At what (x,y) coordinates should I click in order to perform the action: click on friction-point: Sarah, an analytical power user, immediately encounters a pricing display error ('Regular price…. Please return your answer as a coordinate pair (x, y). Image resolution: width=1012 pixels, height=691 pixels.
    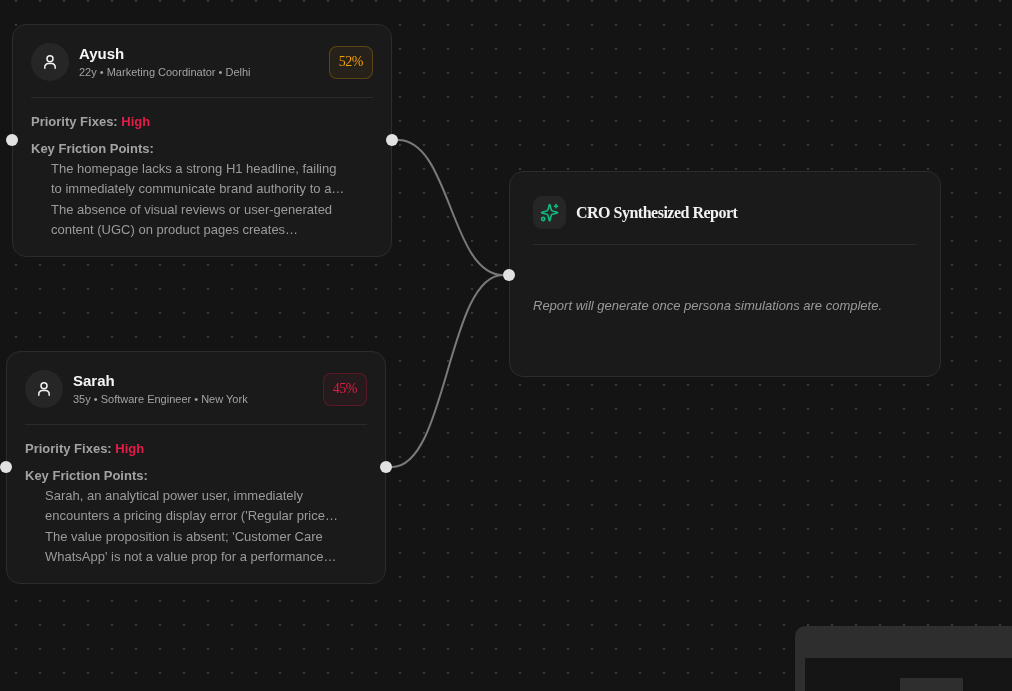
    Looking at the image, I should click on (192, 506).